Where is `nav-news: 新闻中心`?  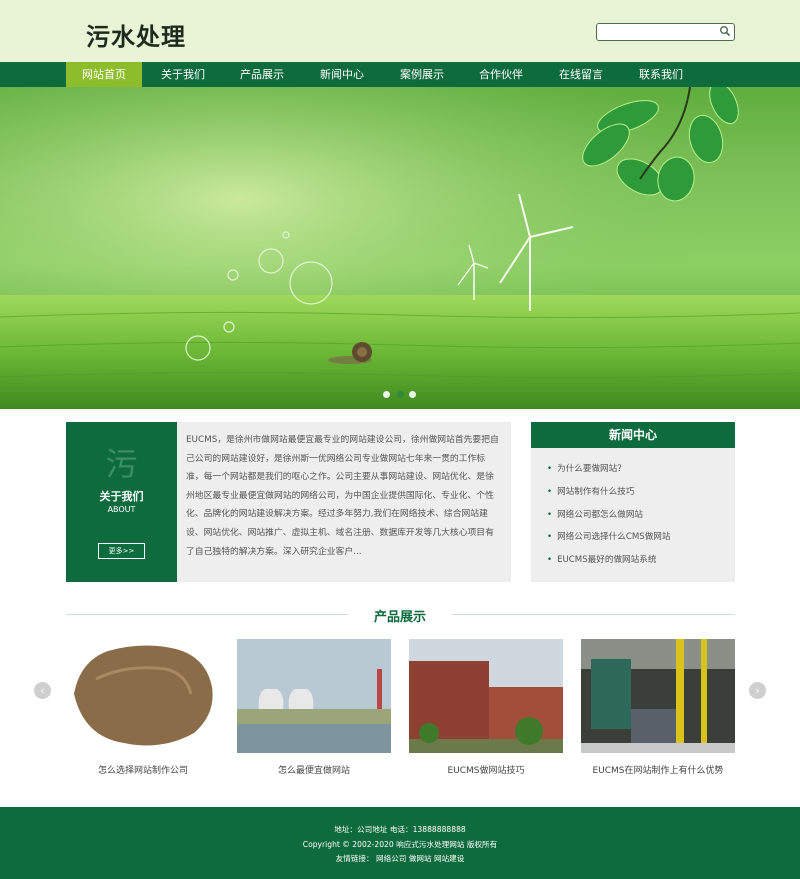 nav-news: 新闻中心 is located at coordinates (342, 74).